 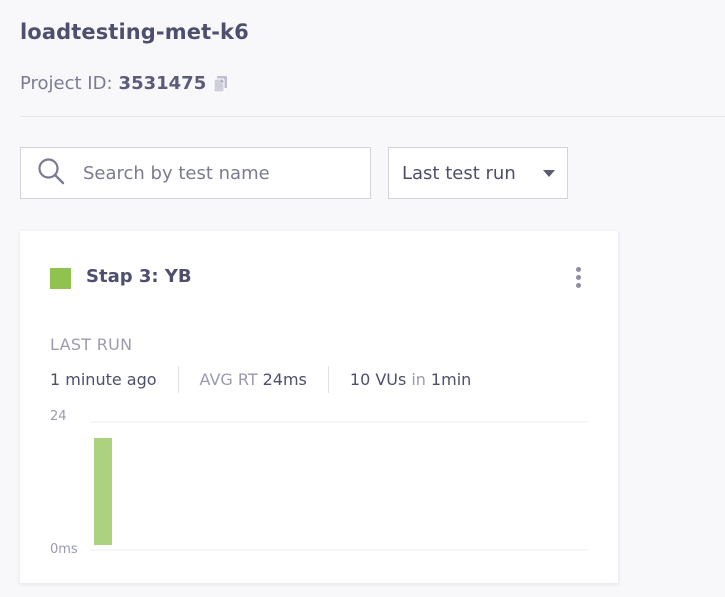 I want to click on project-id-value: 3531475, so click(x=162, y=83).